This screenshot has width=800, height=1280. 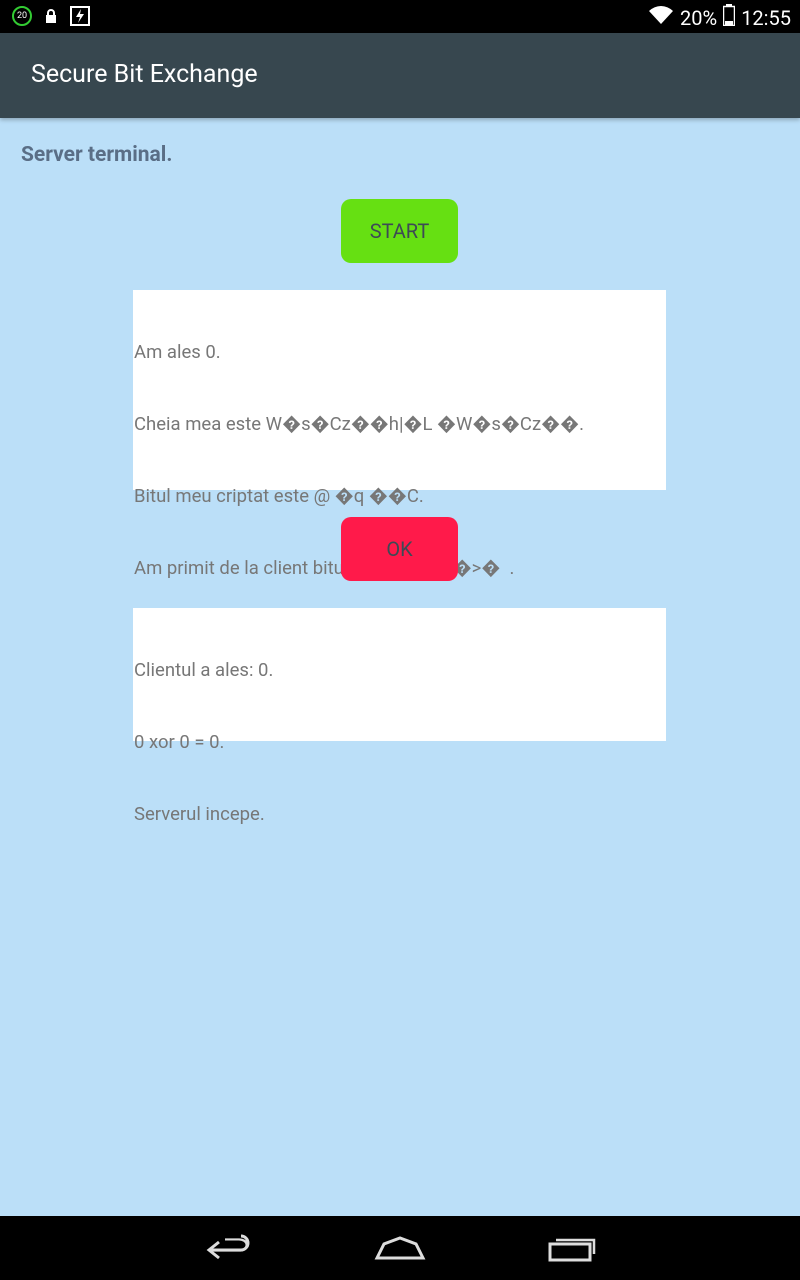 What do you see at coordinates (399, 549) in the screenshot?
I see `ok-button: OK` at bounding box center [399, 549].